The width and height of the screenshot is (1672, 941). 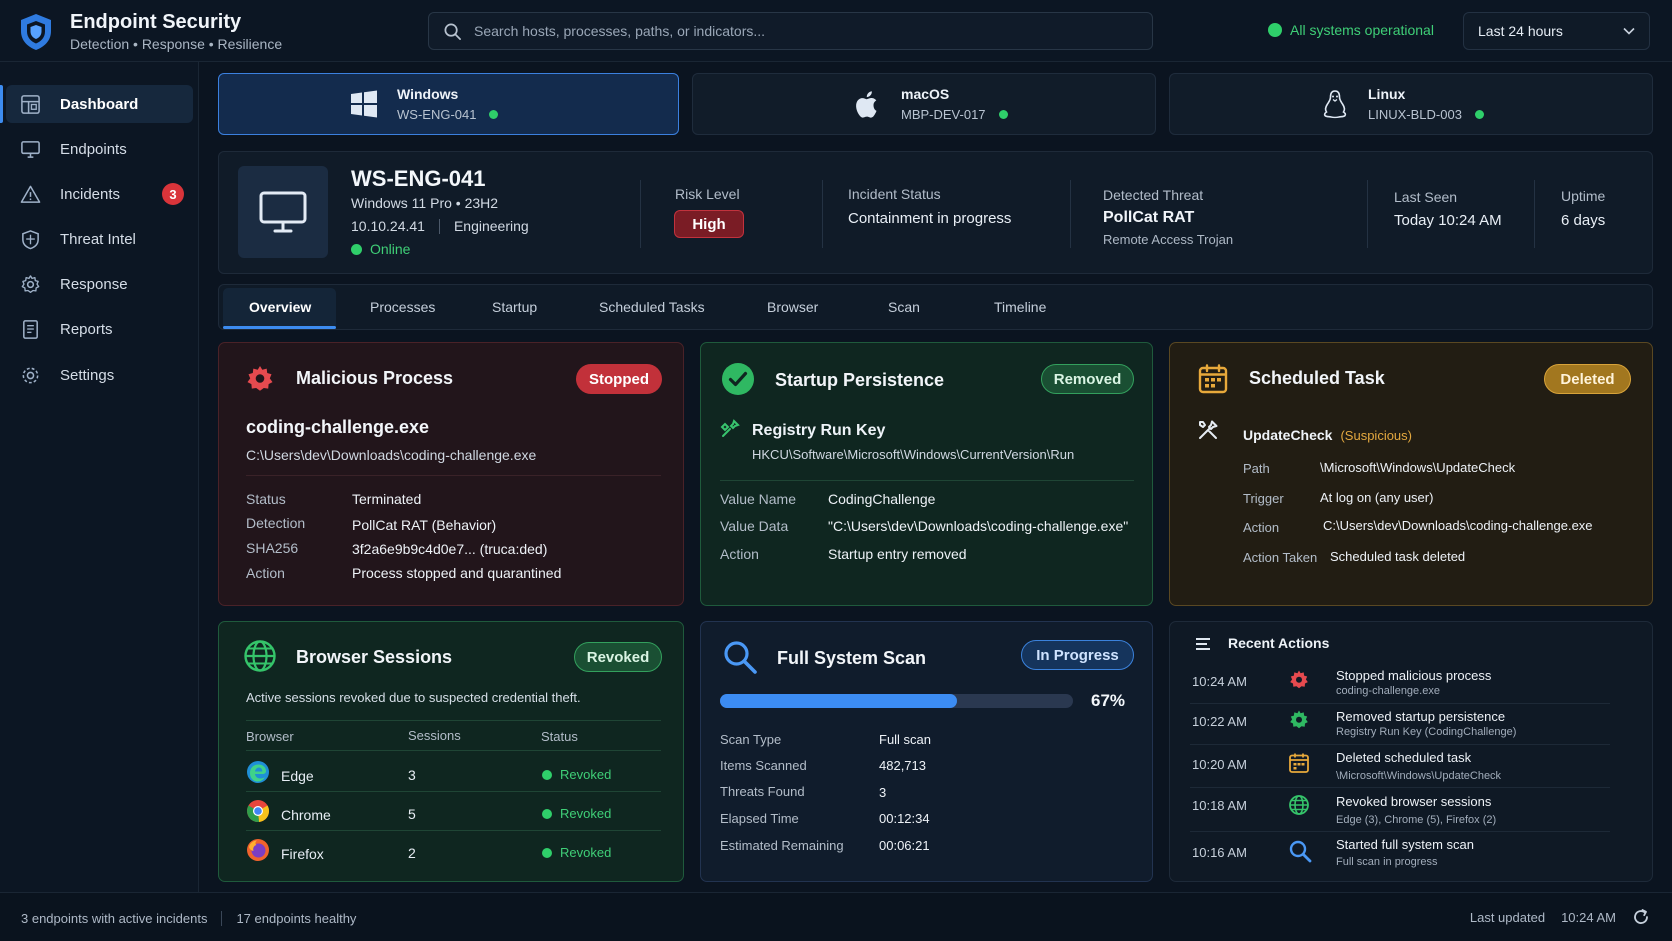 What do you see at coordinates (924, 104) in the screenshot?
I see `endpoint-tab-macos: macOS MBP-DEV-017` at bounding box center [924, 104].